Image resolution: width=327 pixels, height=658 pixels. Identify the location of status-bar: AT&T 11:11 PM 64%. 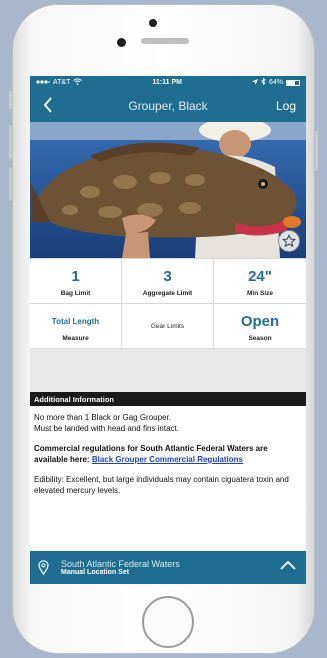
(168, 82).